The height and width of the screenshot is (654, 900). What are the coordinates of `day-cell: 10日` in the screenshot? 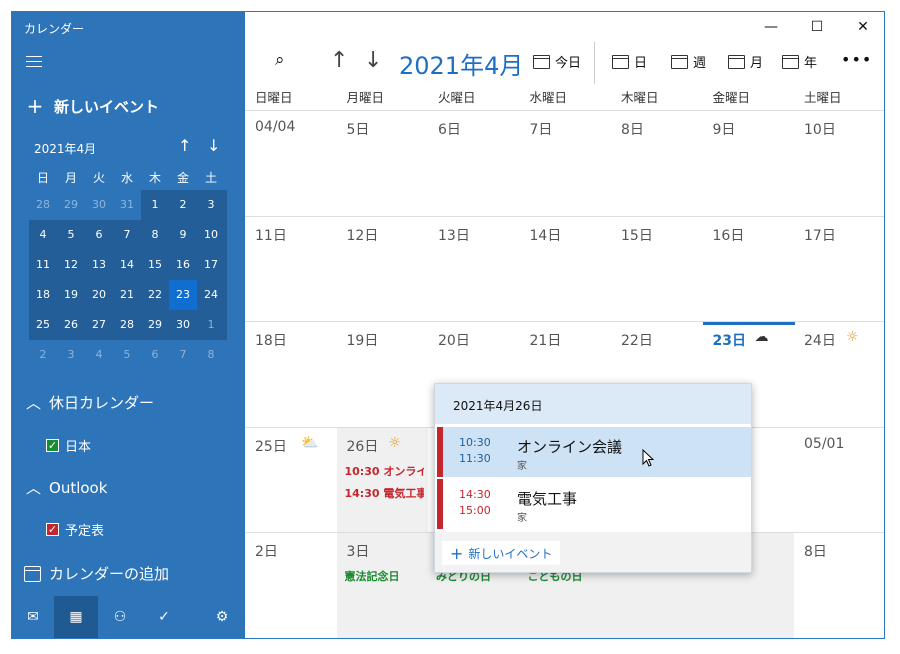 It's located at (839, 163).